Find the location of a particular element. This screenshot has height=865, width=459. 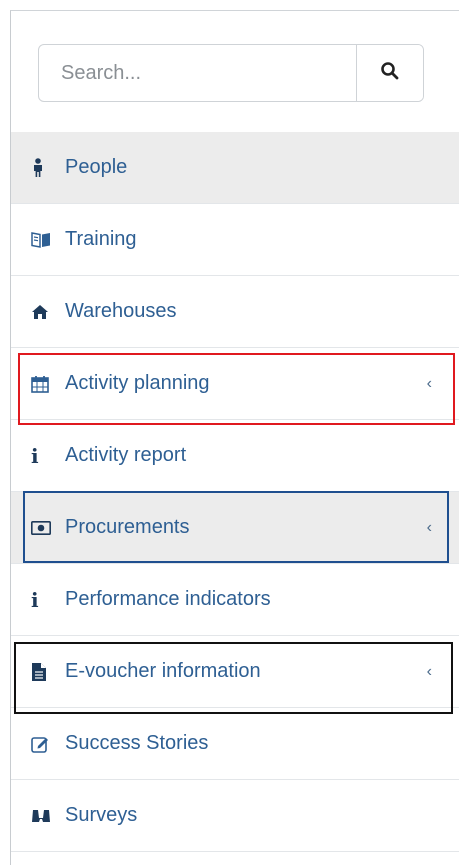

money-icon is located at coordinates (44, 528).